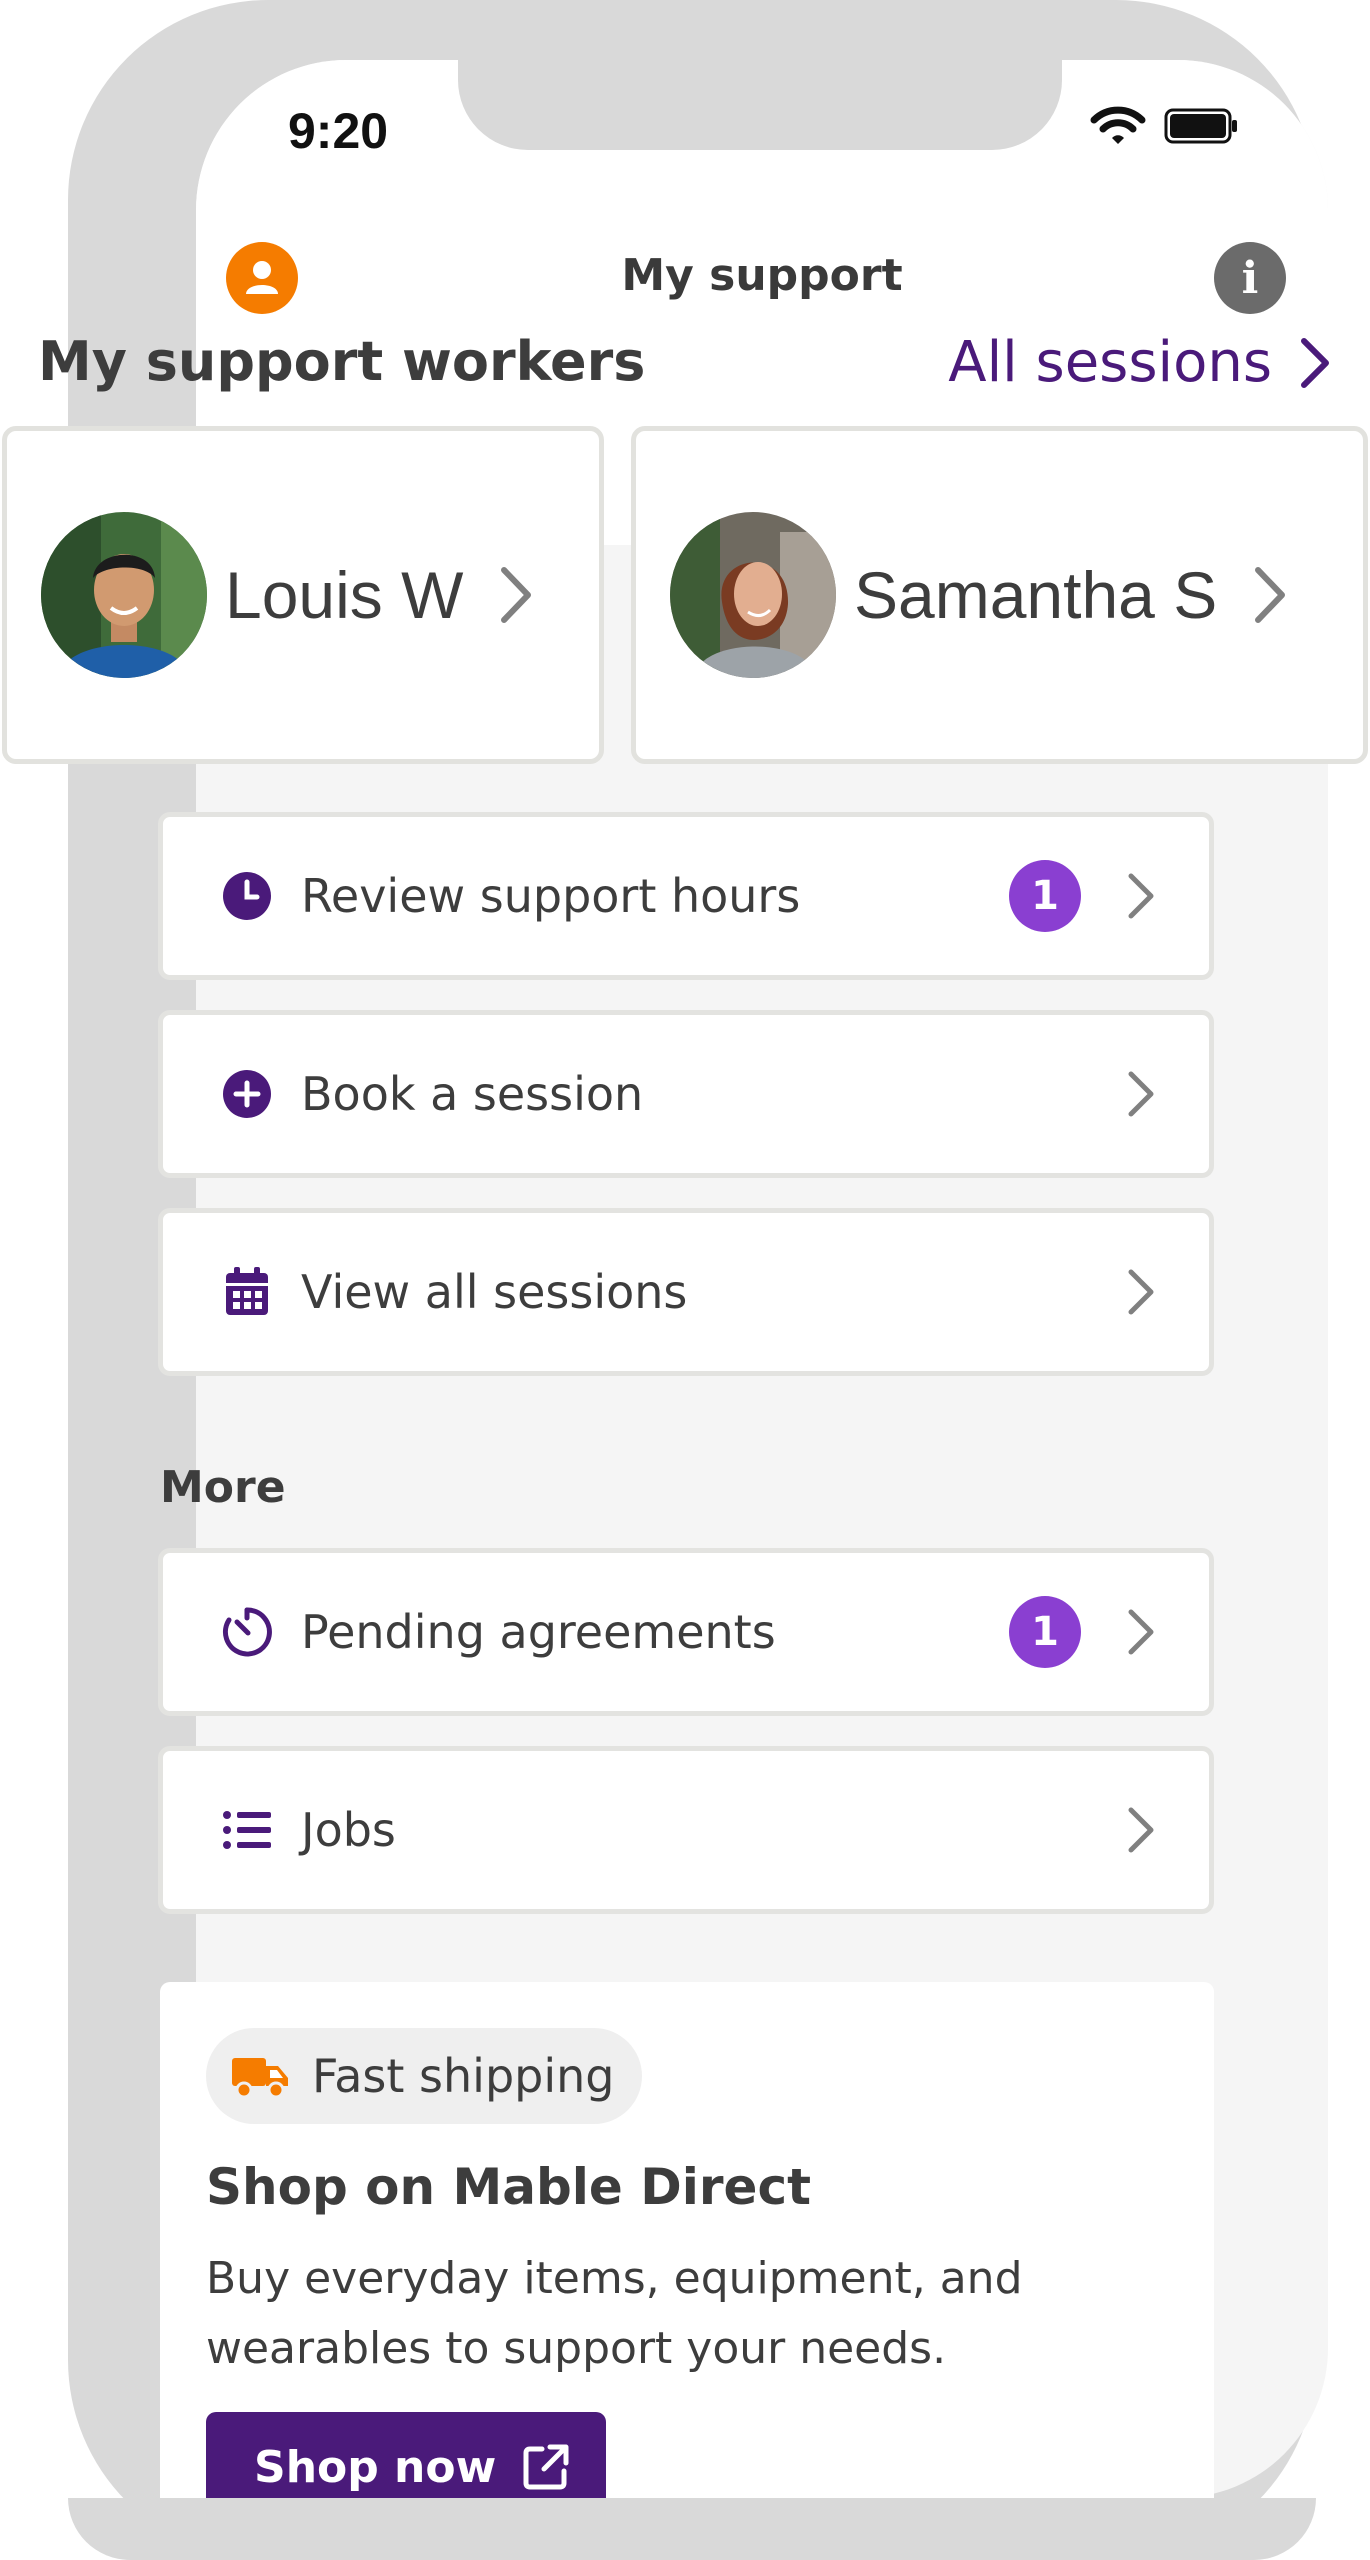 Image resolution: width=1370 pixels, height=2560 pixels. I want to click on calendar-icon, so click(247, 1292).